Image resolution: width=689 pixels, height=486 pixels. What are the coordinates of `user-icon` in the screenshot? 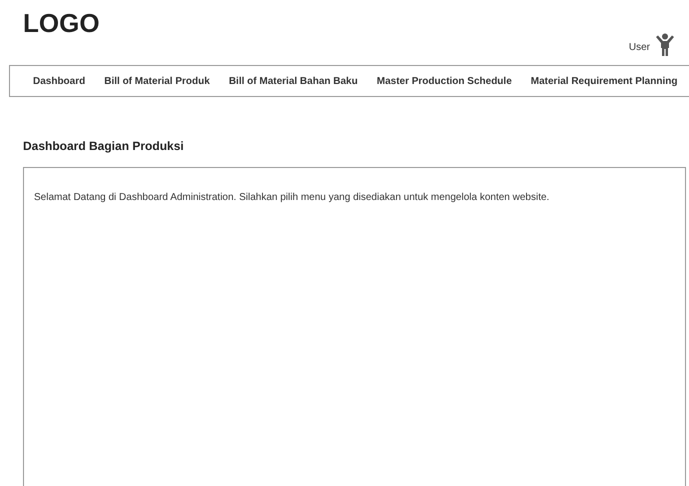 It's located at (665, 45).